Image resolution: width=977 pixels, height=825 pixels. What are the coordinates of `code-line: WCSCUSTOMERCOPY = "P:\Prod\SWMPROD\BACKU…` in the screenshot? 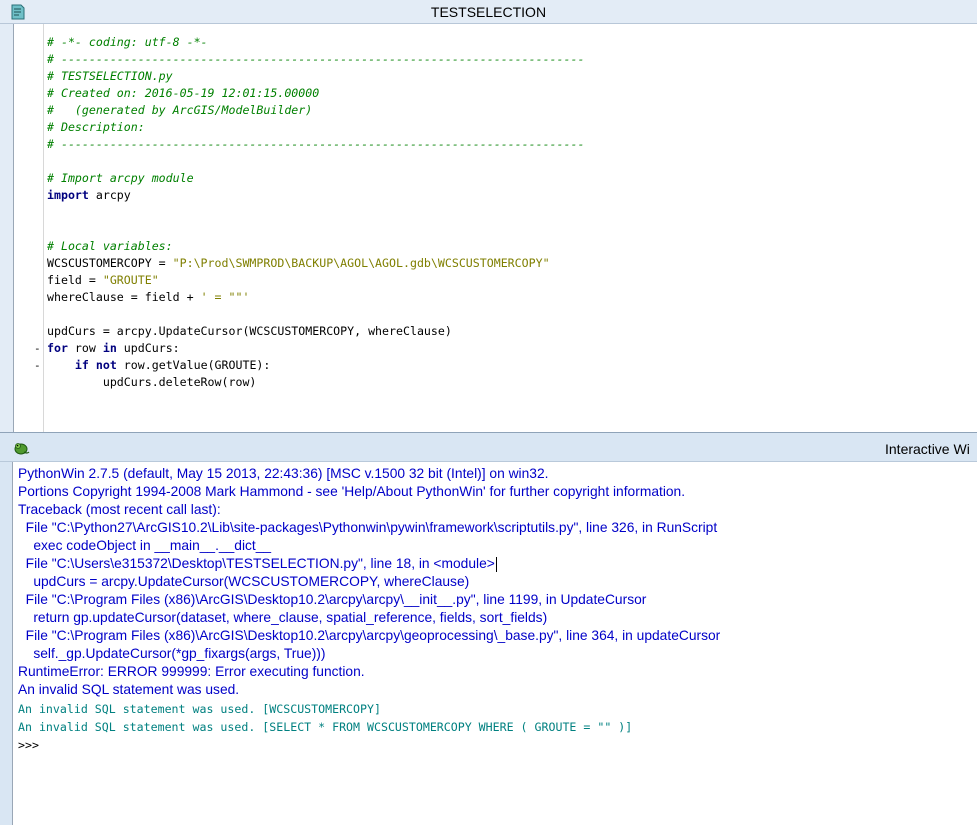 It's located at (298, 263).